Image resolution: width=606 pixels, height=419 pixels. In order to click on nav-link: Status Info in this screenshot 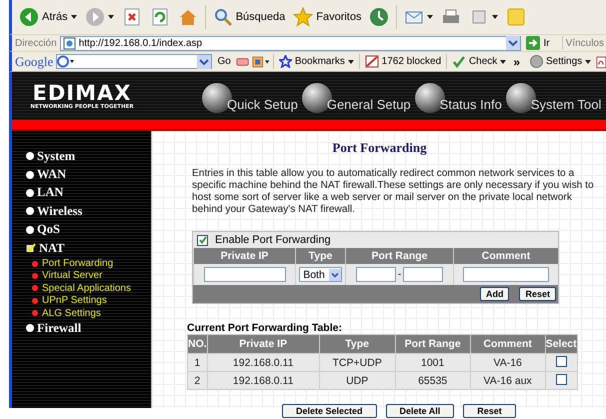, I will do `click(458, 96)`.